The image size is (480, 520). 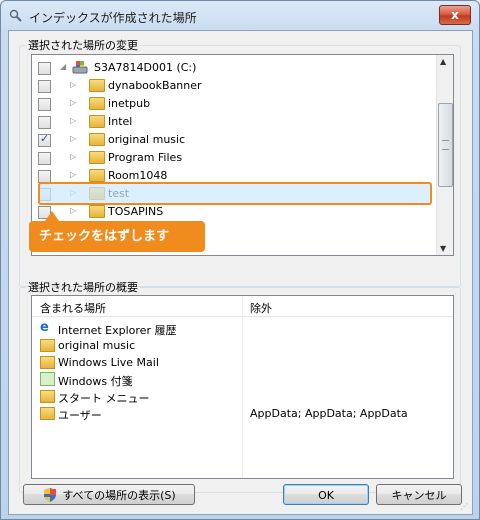 What do you see at coordinates (104, 398) in the screenshot?
I see `included-location: スタート メニュー` at bounding box center [104, 398].